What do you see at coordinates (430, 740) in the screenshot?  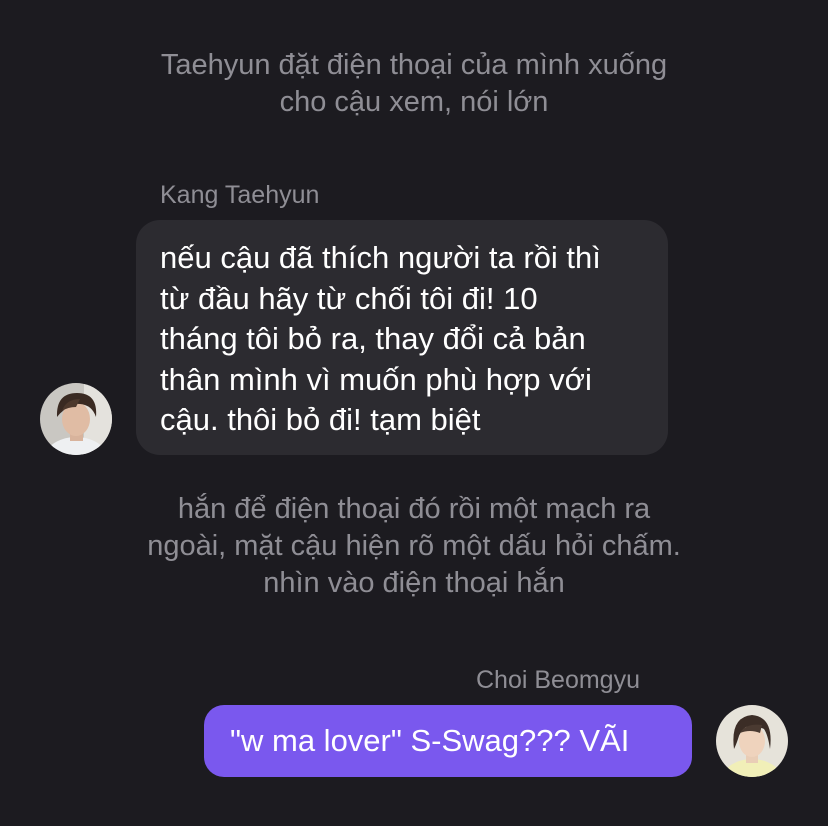 I see `message-text: "w ma lover" S-Swag??? VÃI` at bounding box center [430, 740].